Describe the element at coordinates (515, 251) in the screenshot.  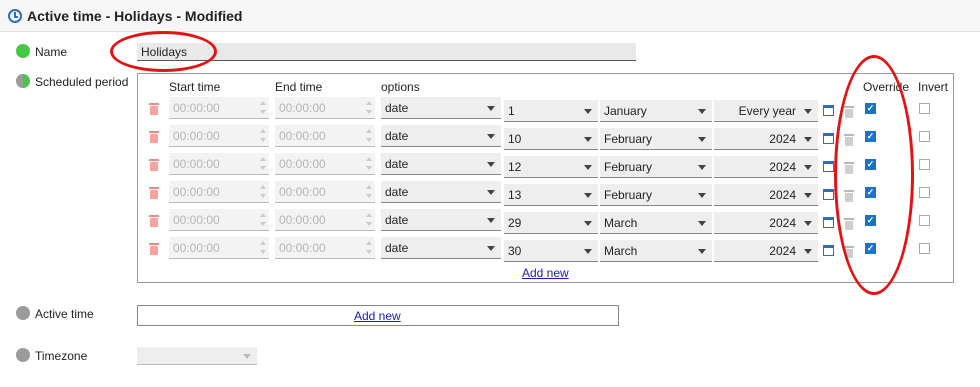
I see `day-value: 30` at that location.